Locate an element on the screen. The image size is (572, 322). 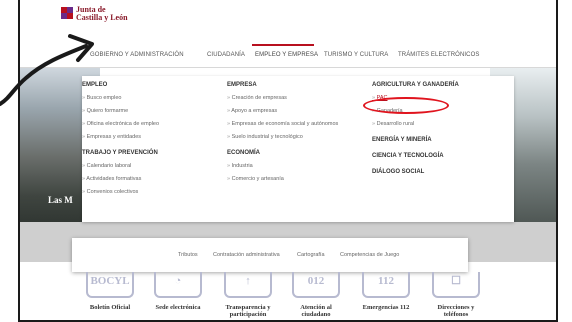
menu-heading: CIENCIA Y TECNOLOGÍA is located at coordinates (415, 156).